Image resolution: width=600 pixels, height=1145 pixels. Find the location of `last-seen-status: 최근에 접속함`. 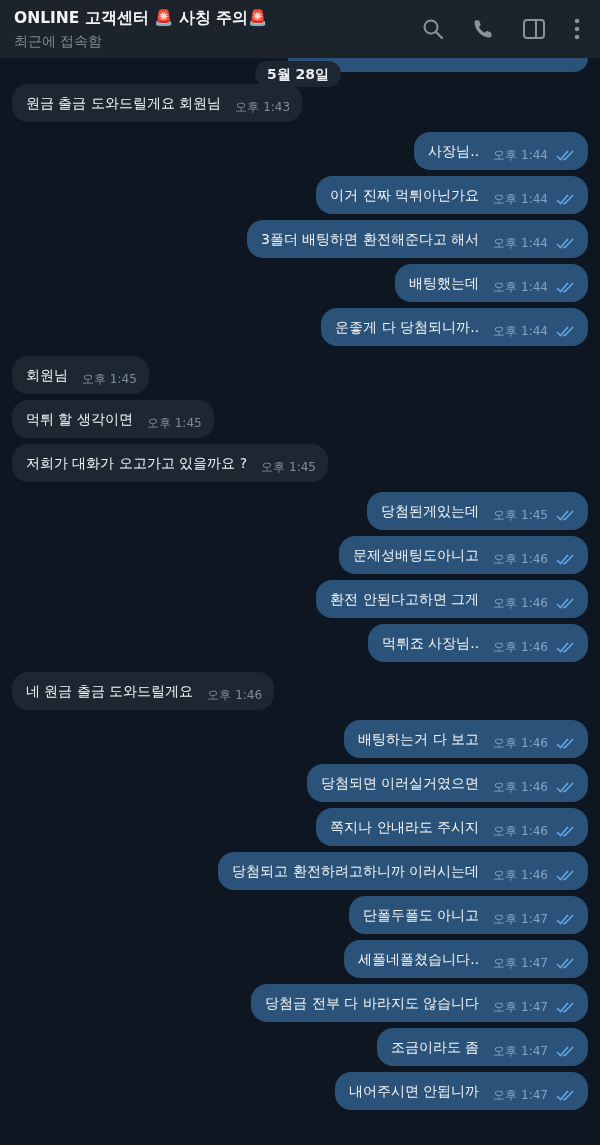

last-seen-status: 최근에 접속함 is located at coordinates (59, 41).